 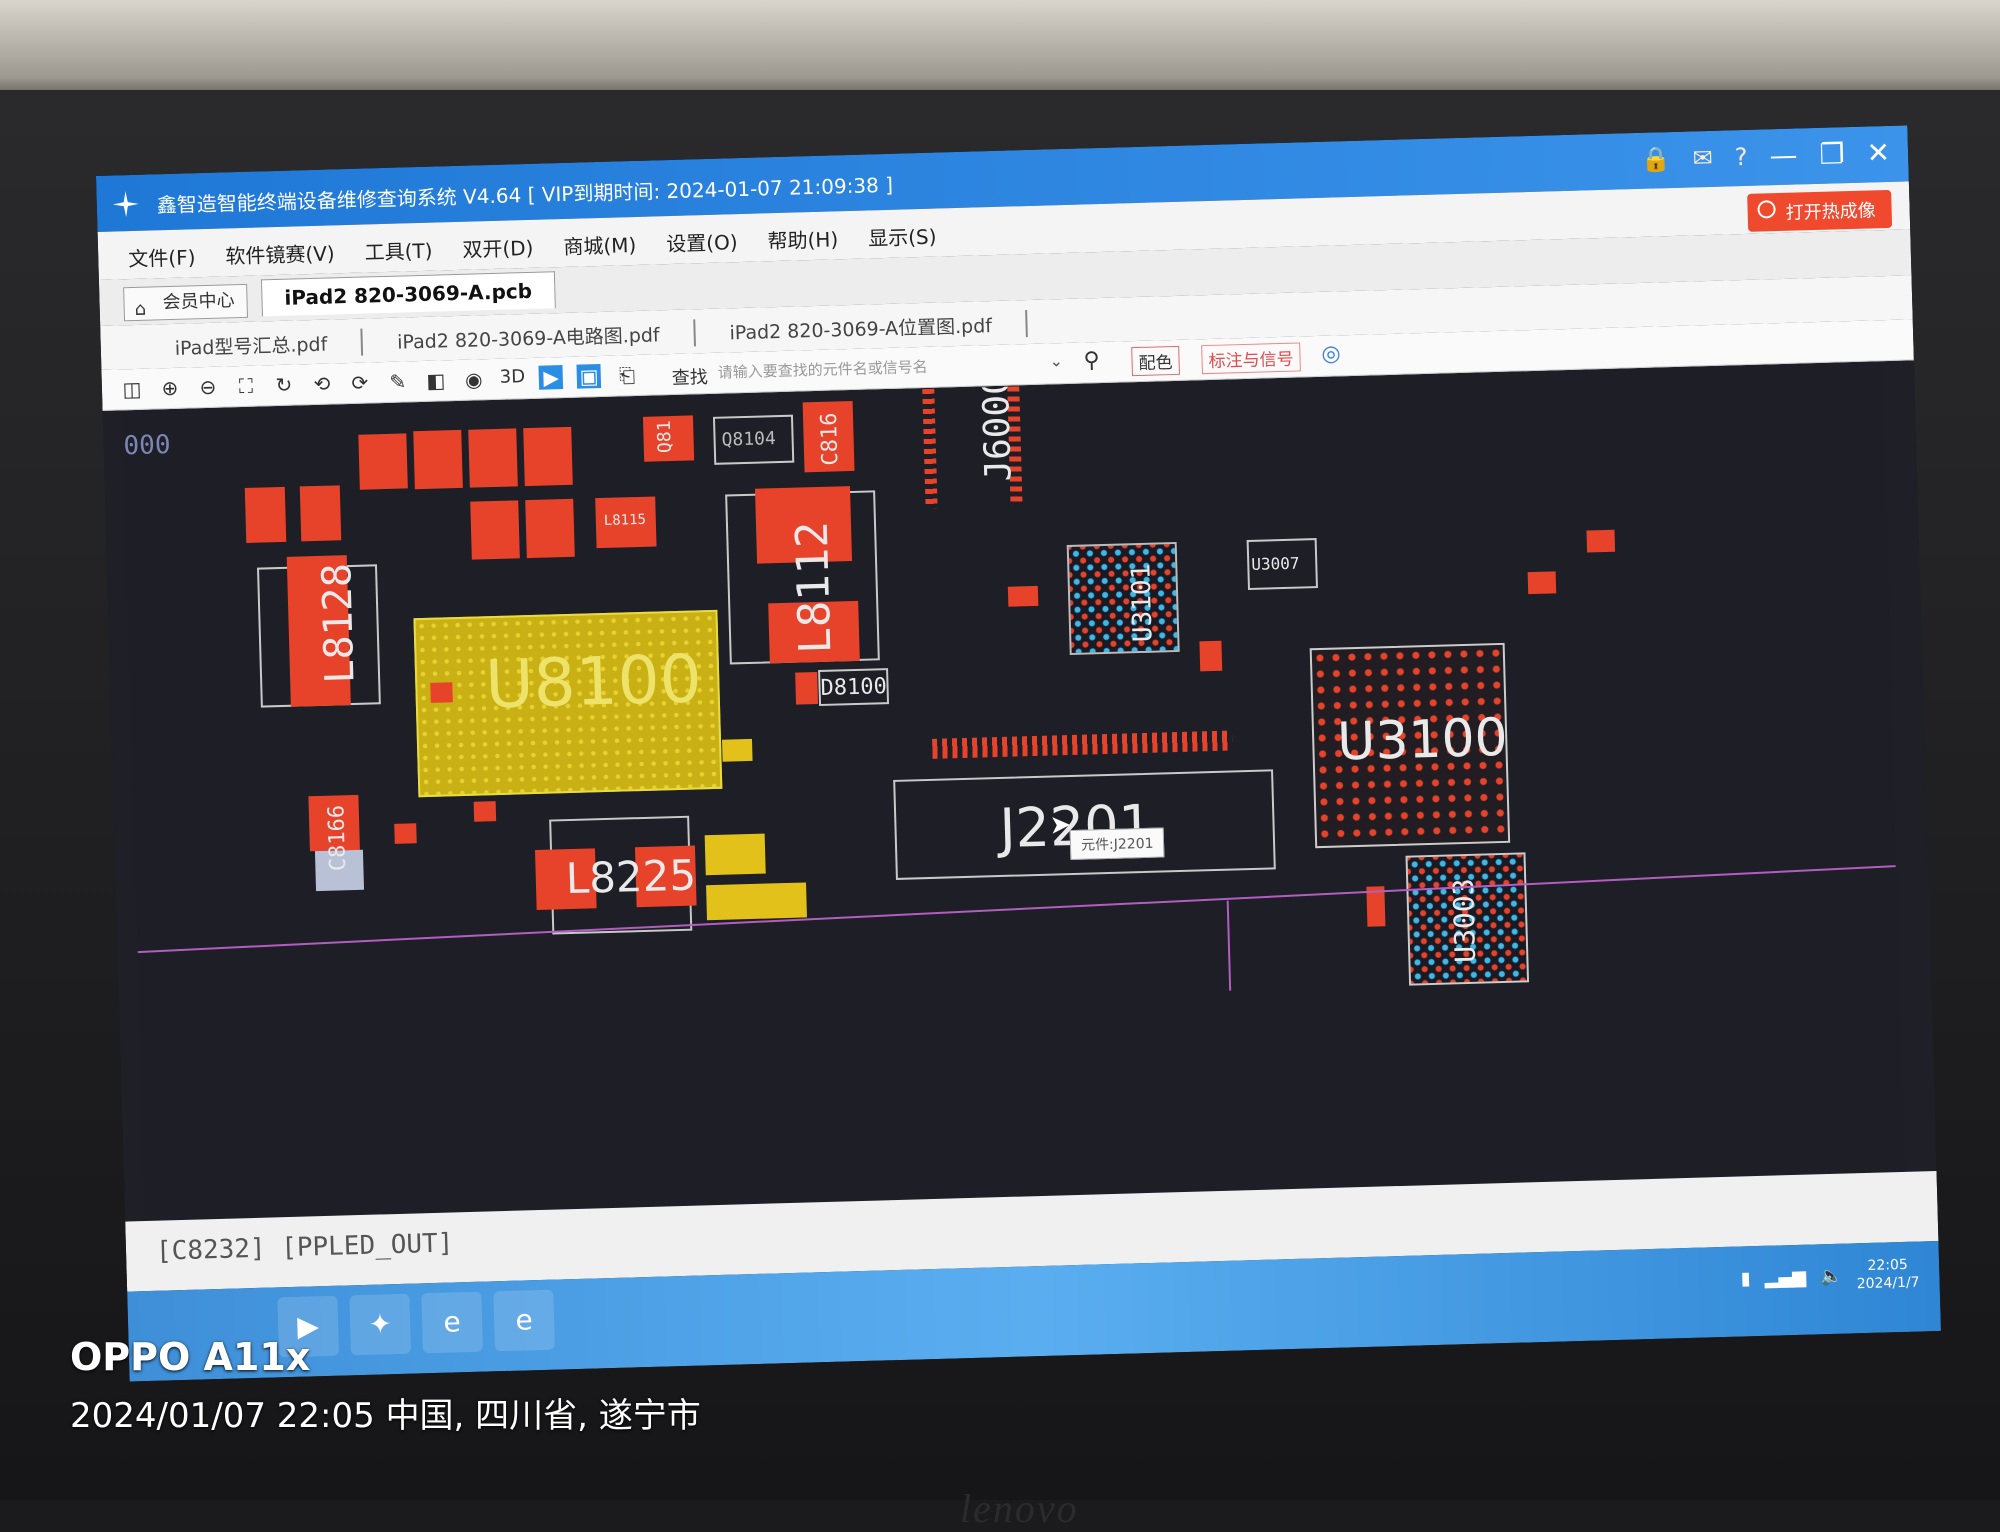 What do you see at coordinates (625, 520) in the screenshot?
I see `label-l8115: L8115` at bounding box center [625, 520].